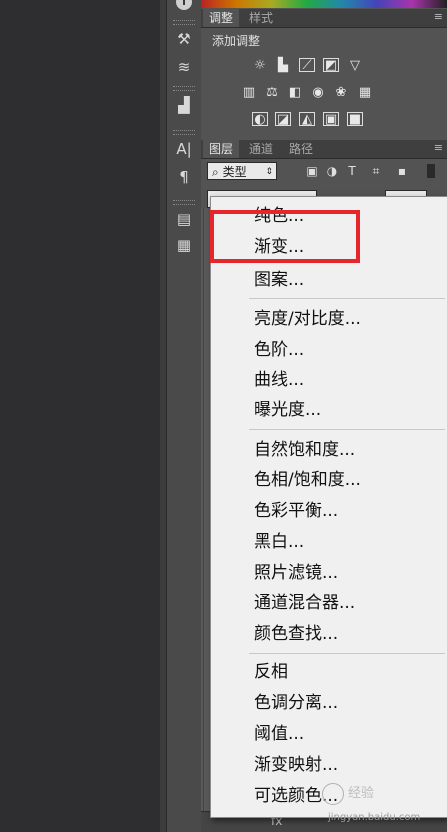 The image size is (447, 832). Describe the element at coordinates (271, 672) in the screenshot. I see `menu-item-invert: 反相` at that location.